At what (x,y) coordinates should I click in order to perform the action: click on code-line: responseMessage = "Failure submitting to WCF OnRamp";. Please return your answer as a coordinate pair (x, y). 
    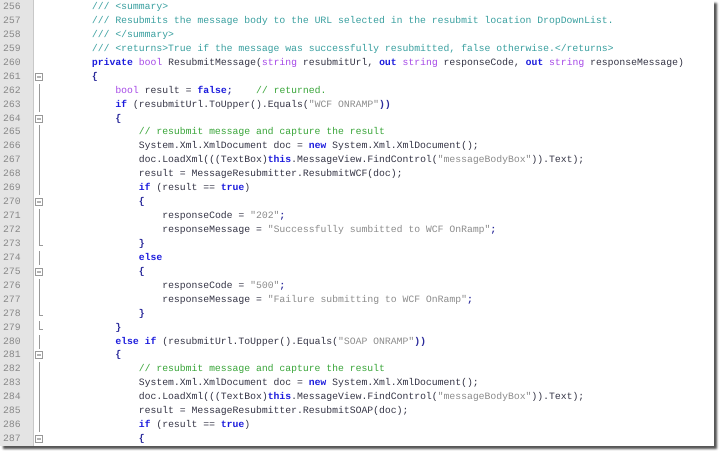
    Looking at the image, I should click on (317, 299).